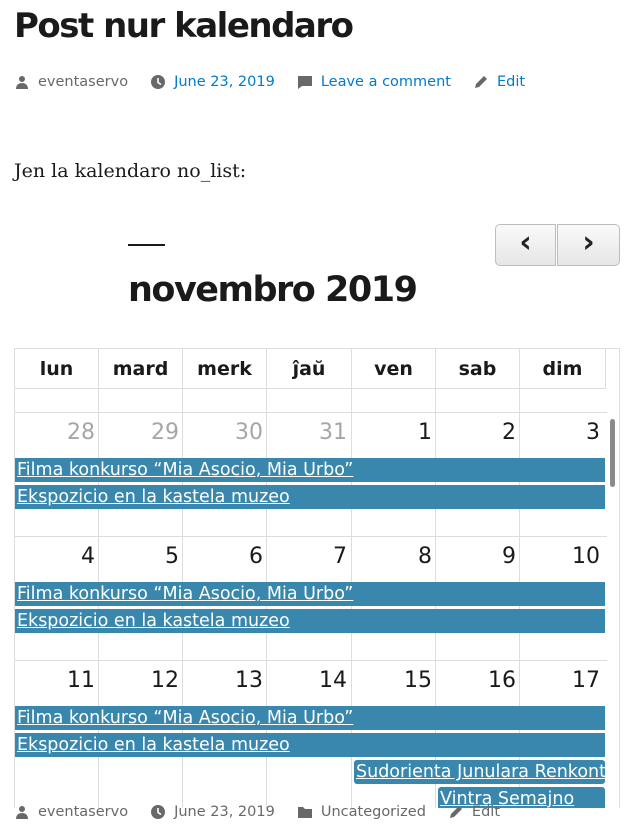 This screenshot has width=635, height=835. Describe the element at coordinates (222, 556) in the screenshot. I see `day-number: 6` at that location.